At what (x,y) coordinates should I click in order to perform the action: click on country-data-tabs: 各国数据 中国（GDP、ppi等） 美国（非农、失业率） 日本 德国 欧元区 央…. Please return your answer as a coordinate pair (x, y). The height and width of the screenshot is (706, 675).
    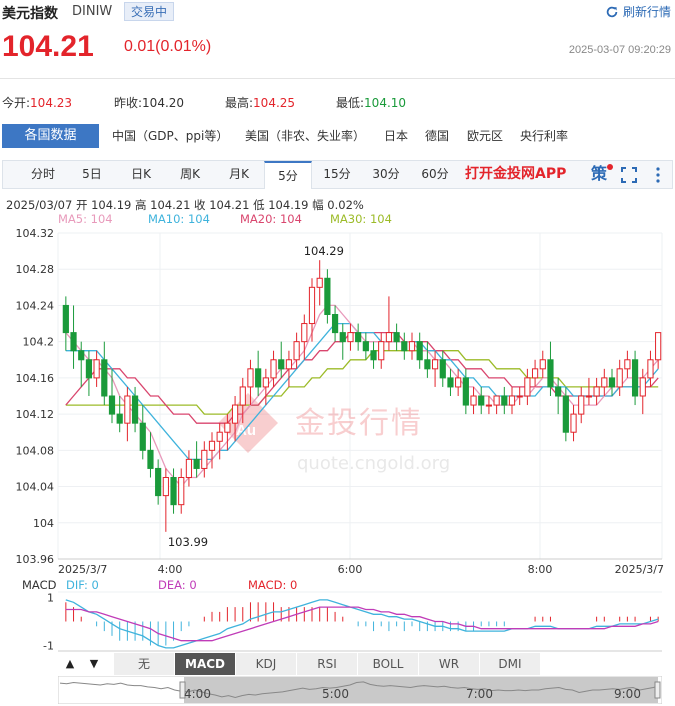
    Looking at the image, I should click on (337, 136).